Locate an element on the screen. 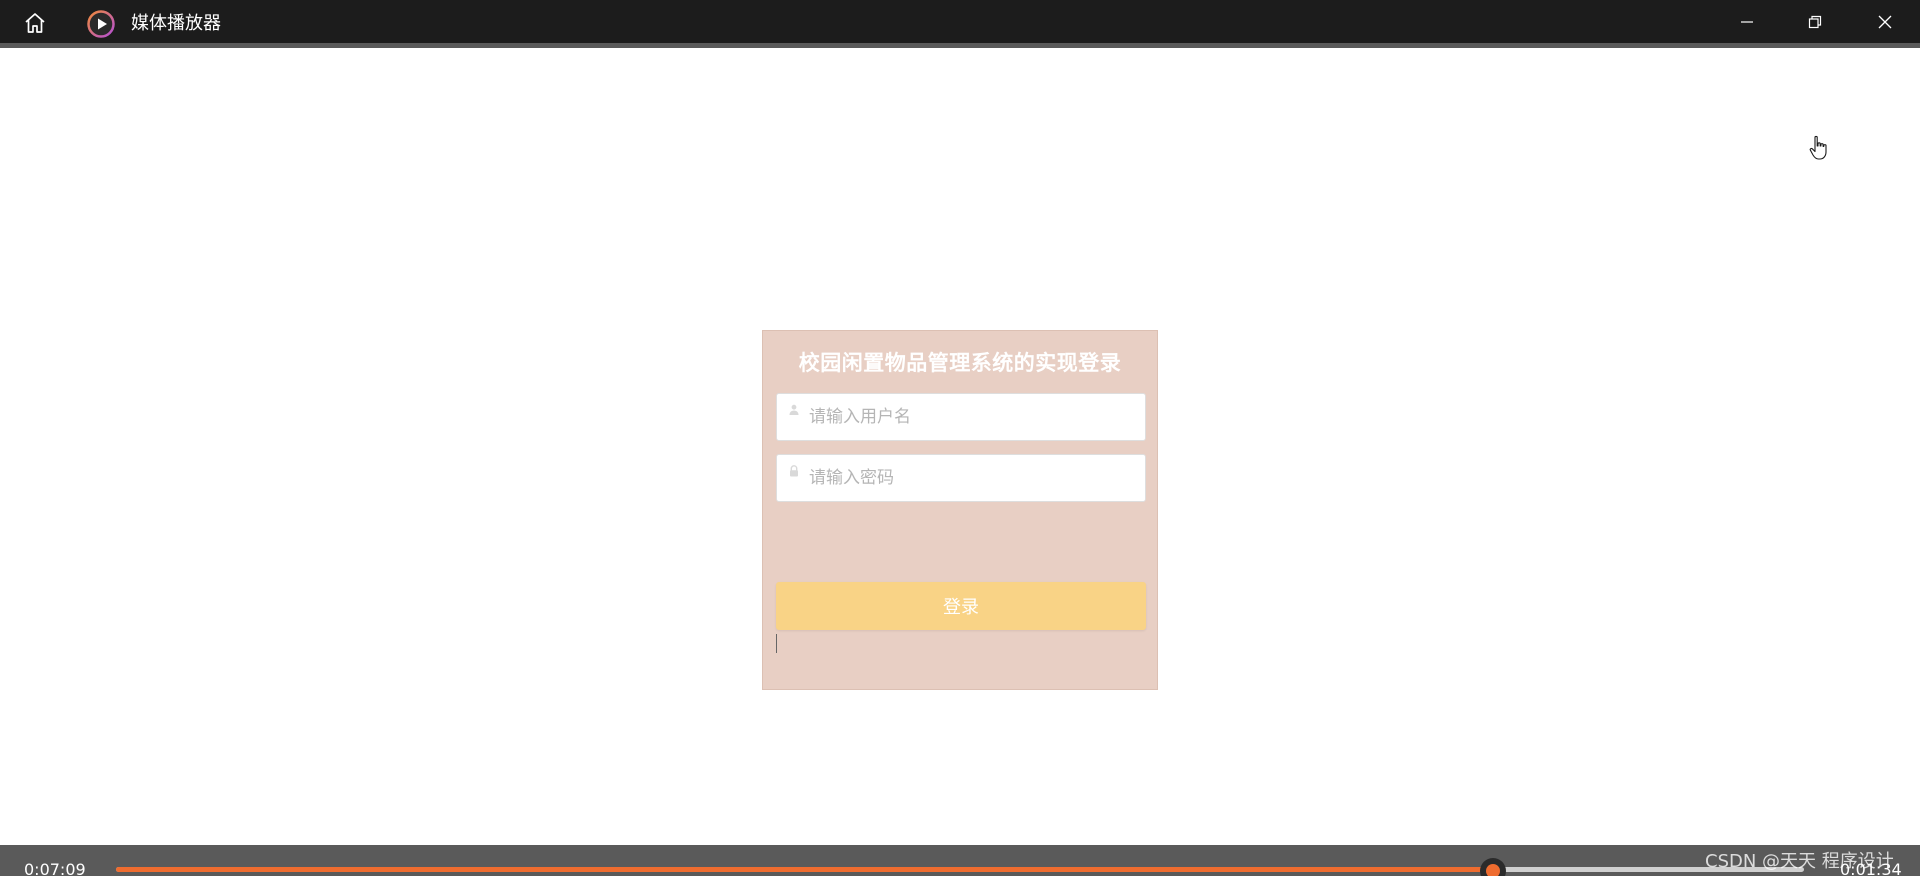 The height and width of the screenshot is (876, 1920). password-field is located at coordinates (961, 478).